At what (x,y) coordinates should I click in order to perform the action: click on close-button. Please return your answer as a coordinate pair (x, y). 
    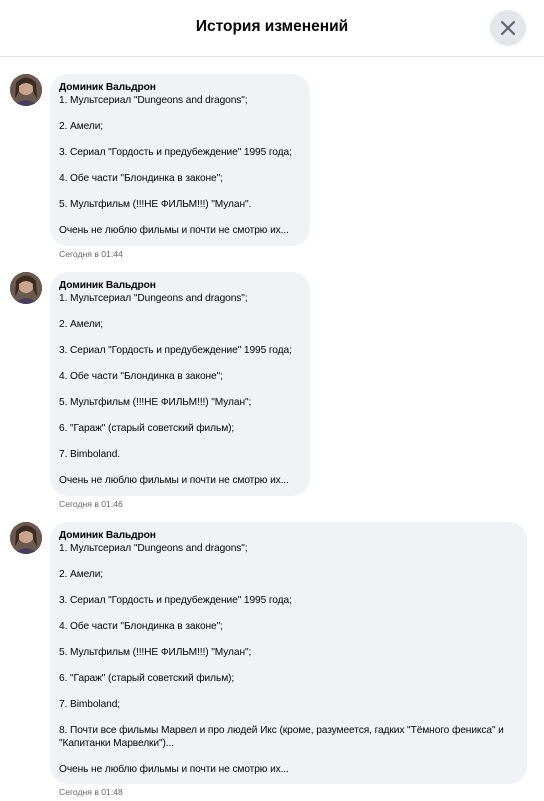
    Looking at the image, I should click on (508, 28).